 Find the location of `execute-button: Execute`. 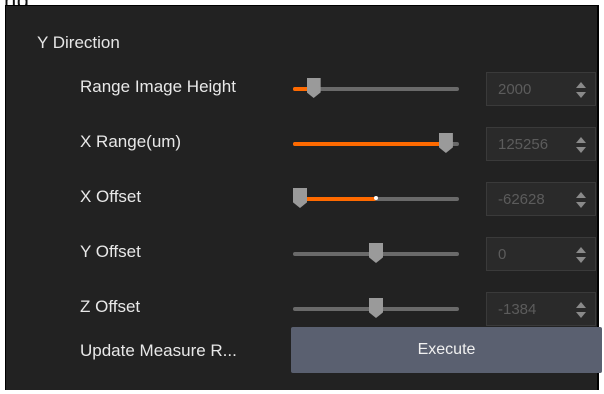

execute-button: Execute is located at coordinates (446, 350).